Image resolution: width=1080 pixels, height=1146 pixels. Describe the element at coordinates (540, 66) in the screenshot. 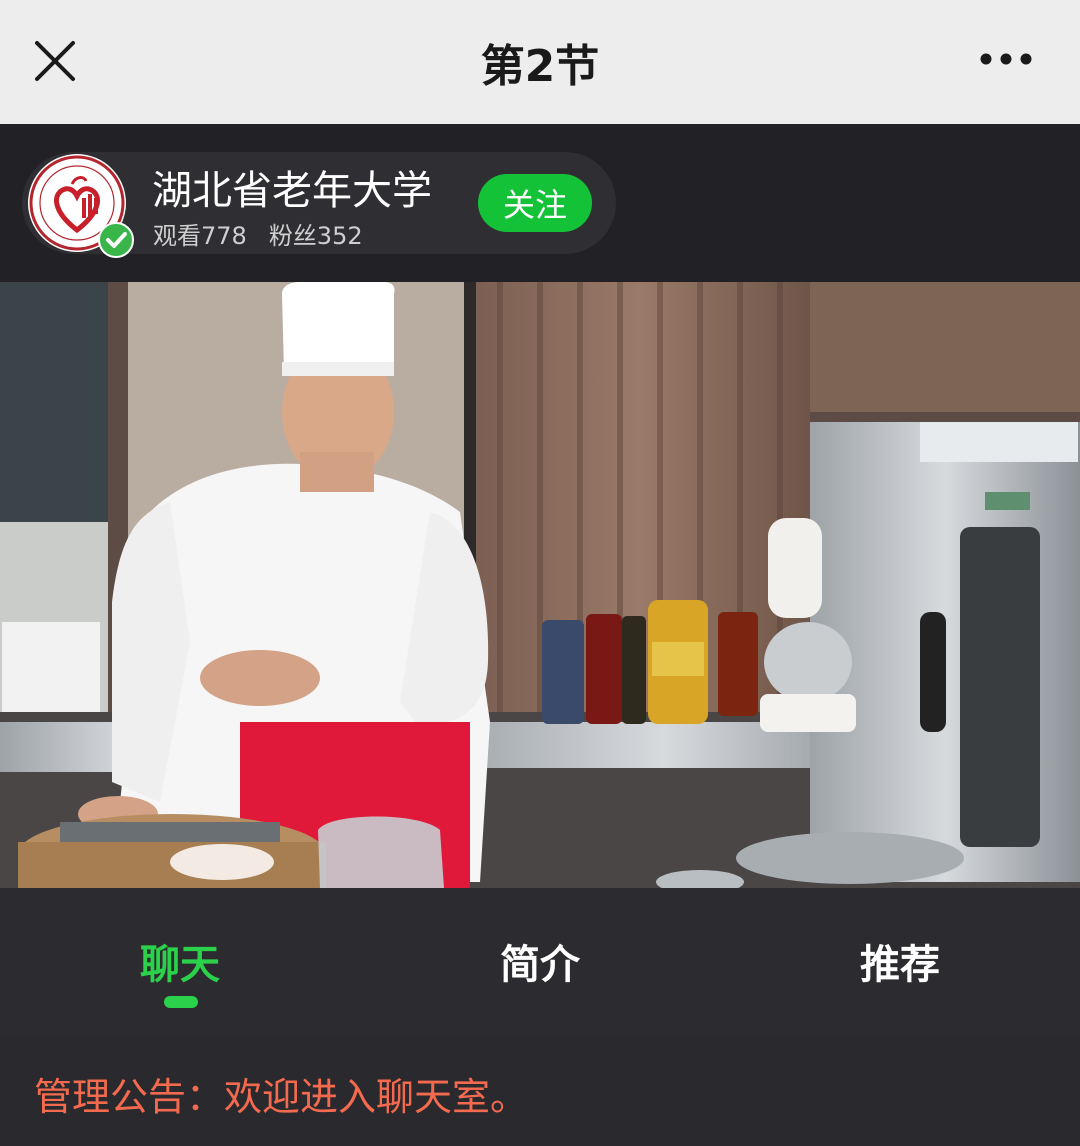

I see `page-title: 第2节` at that location.